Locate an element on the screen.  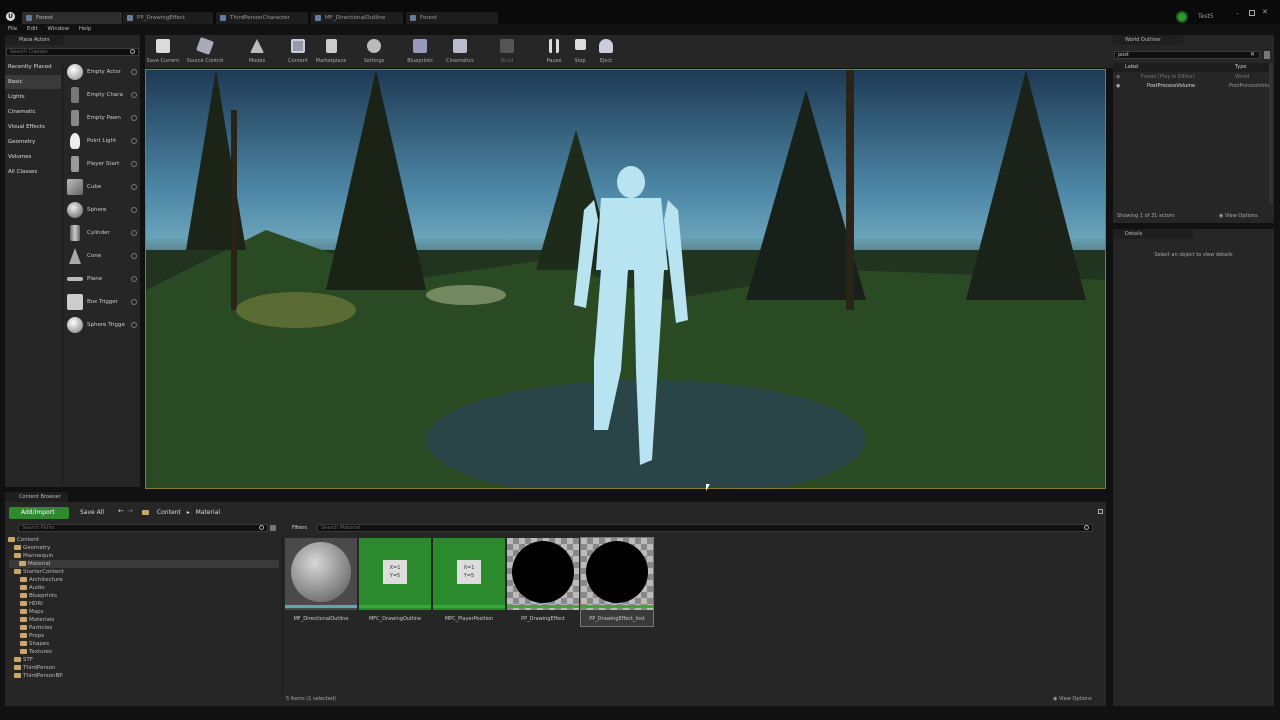
category-recently-placed: Recently Placed is located at coordinates (33, 67).